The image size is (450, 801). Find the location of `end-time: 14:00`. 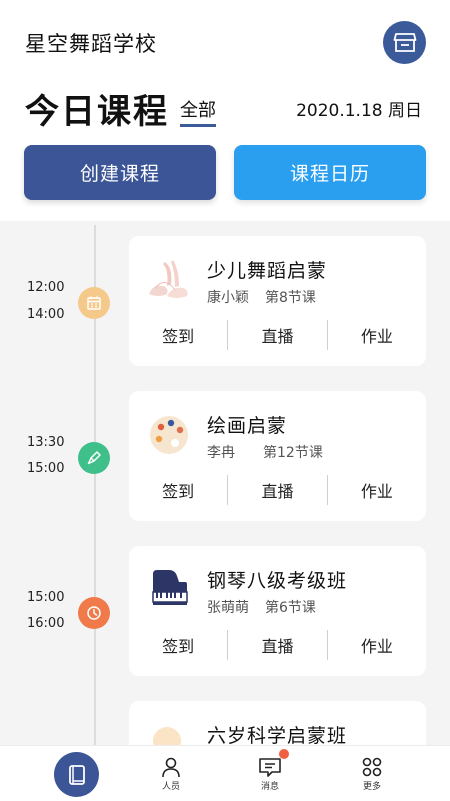

end-time: 14:00 is located at coordinates (46, 314).